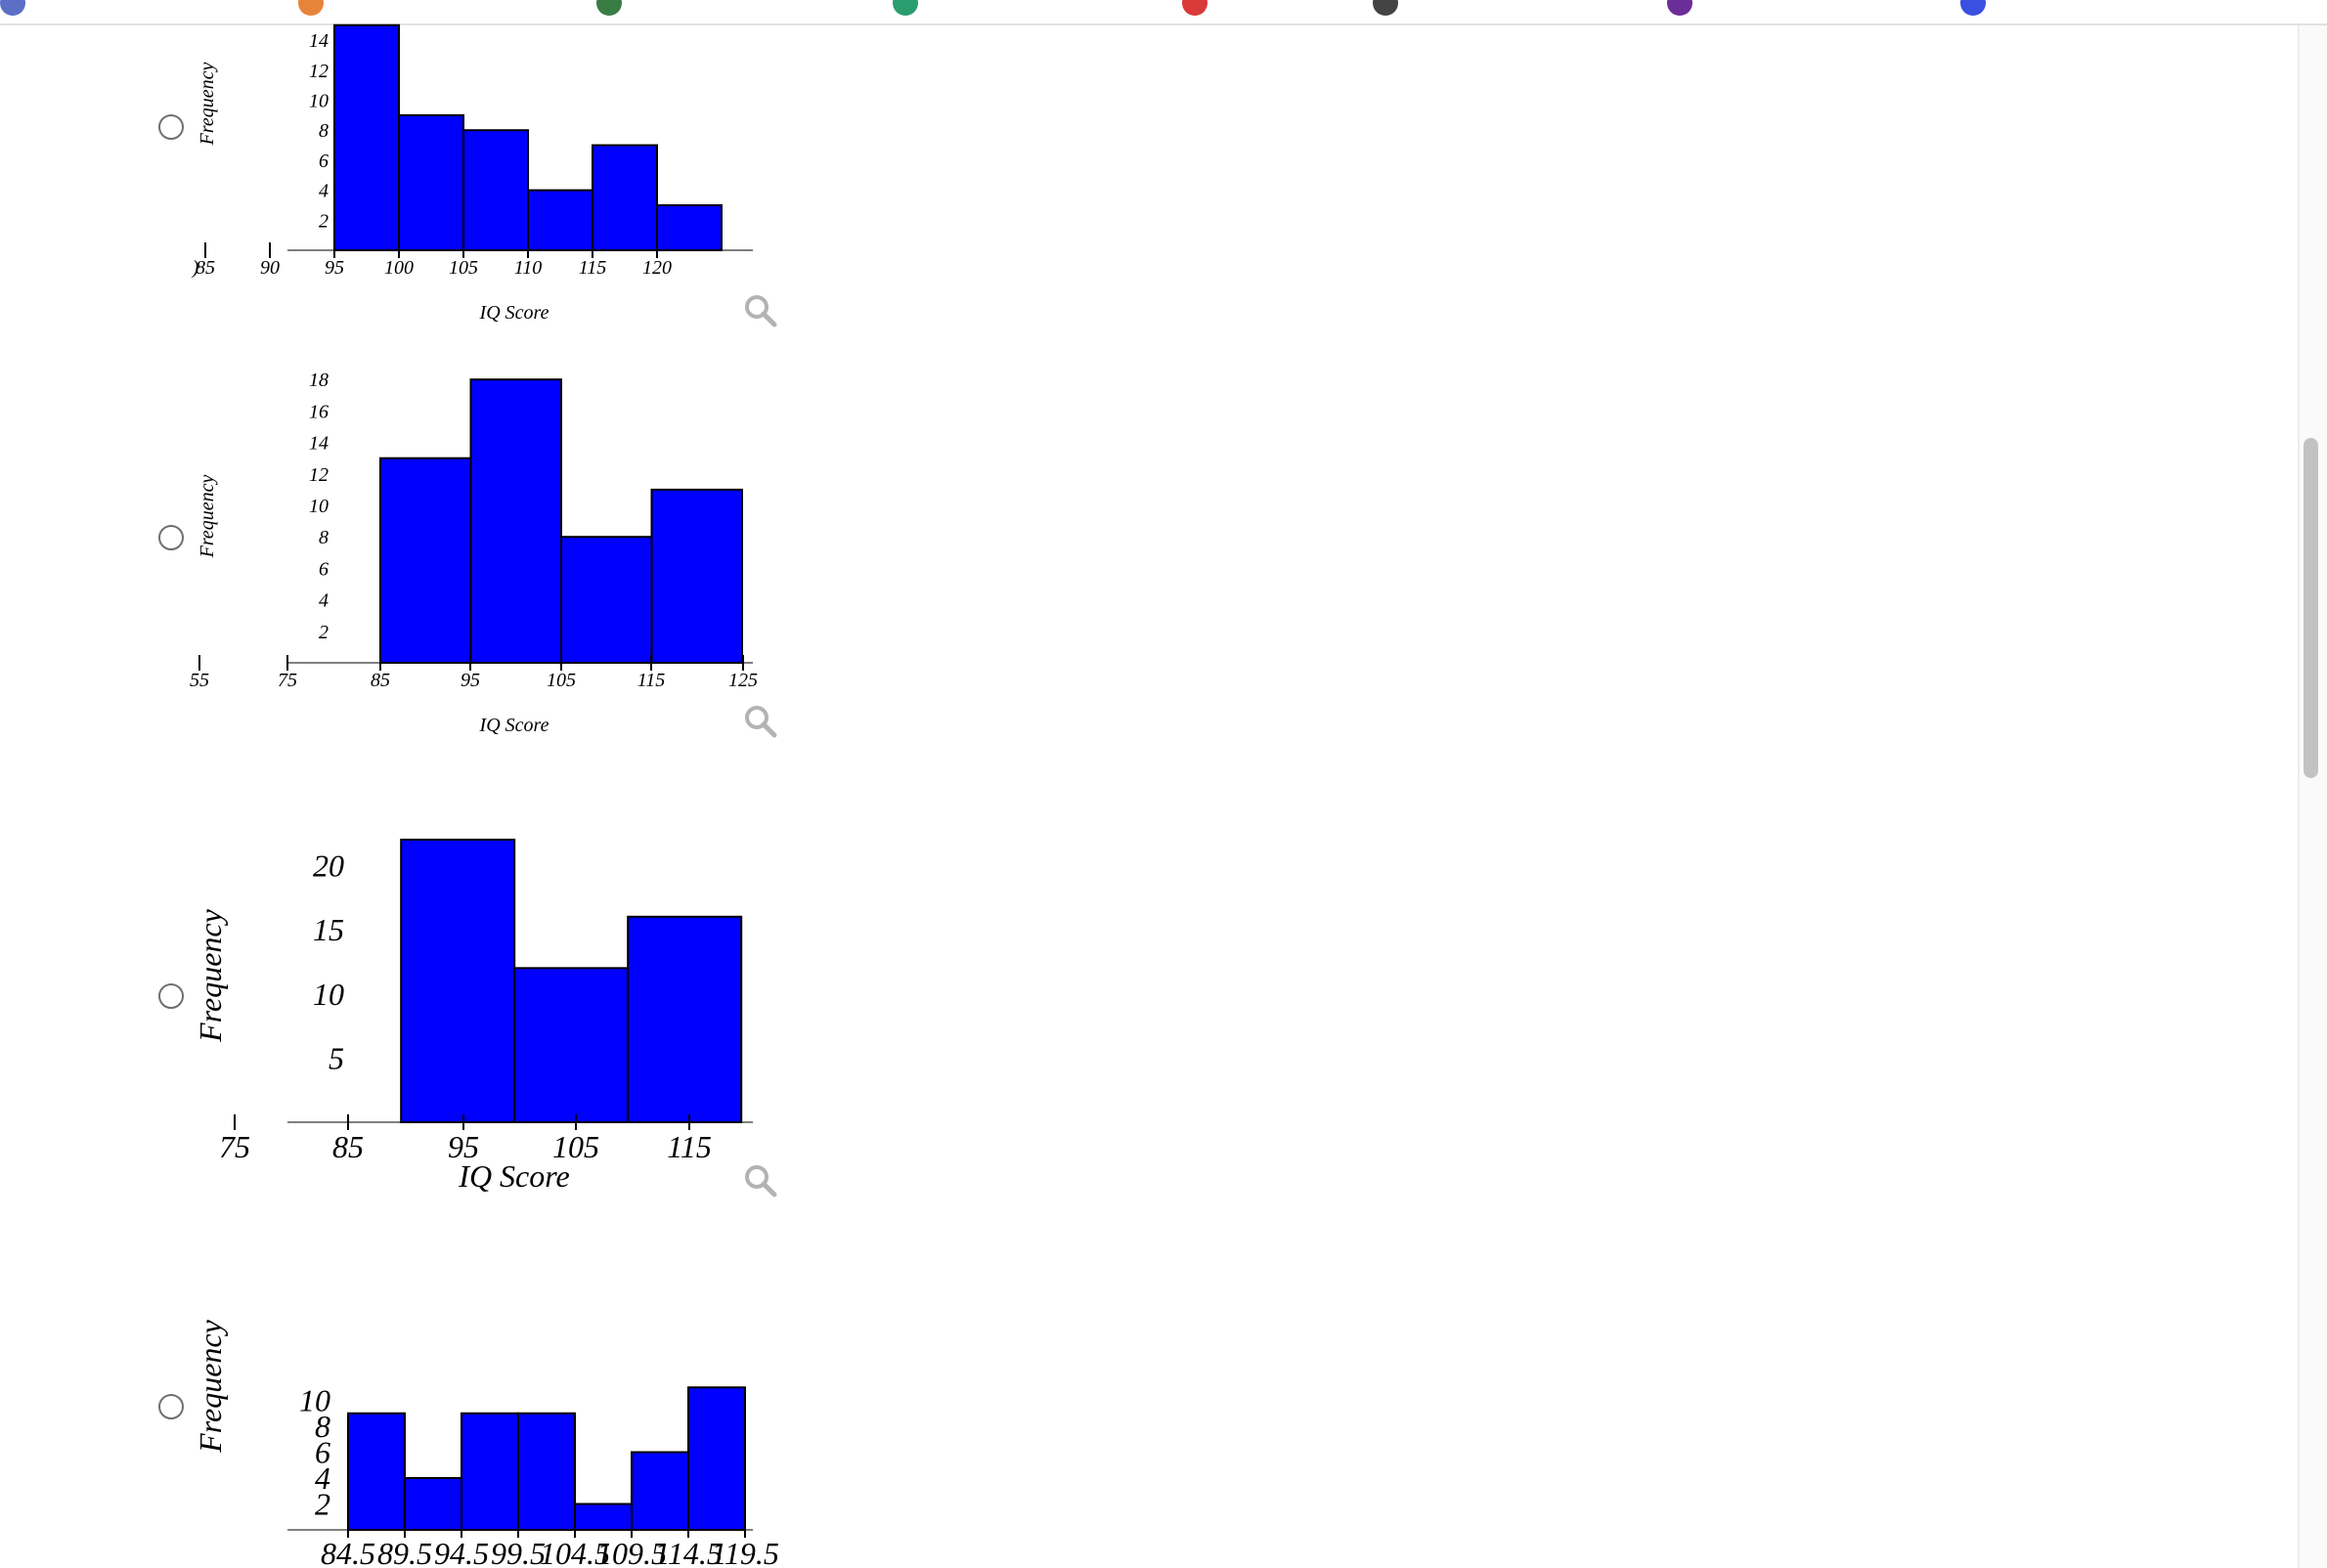  What do you see at coordinates (743, 681) in the screenshot?
I see `x-tick-label: 125` at bounding box center [743, 681].